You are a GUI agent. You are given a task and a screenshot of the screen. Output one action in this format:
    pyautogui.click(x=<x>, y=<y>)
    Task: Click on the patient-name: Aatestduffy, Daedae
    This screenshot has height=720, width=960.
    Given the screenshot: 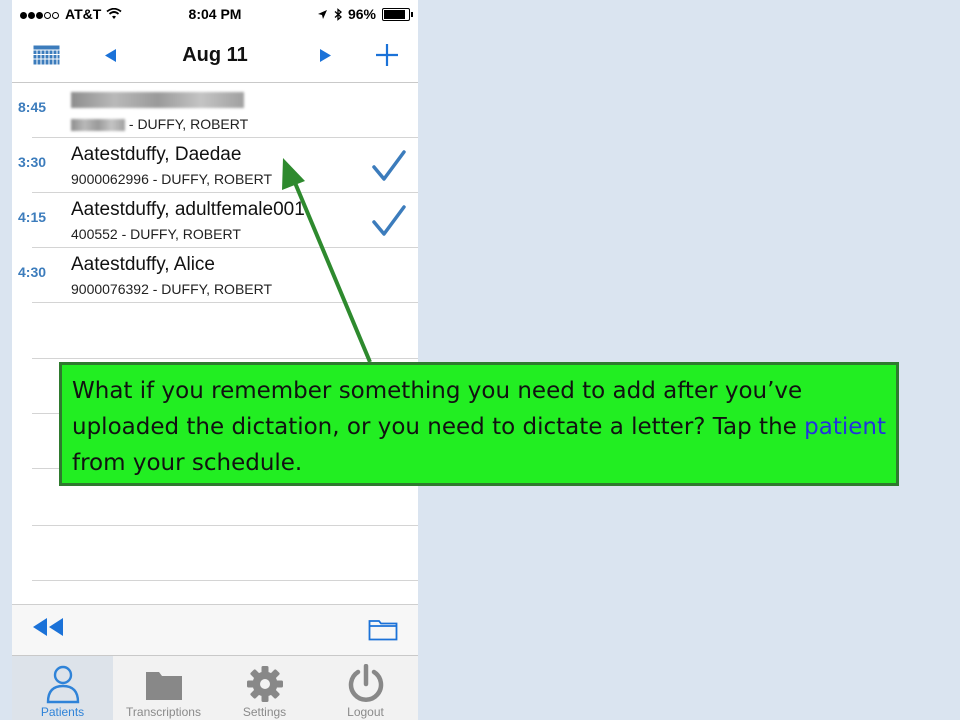 What is the action you would take?
    pyautogui.click(x=156, y=154)
    